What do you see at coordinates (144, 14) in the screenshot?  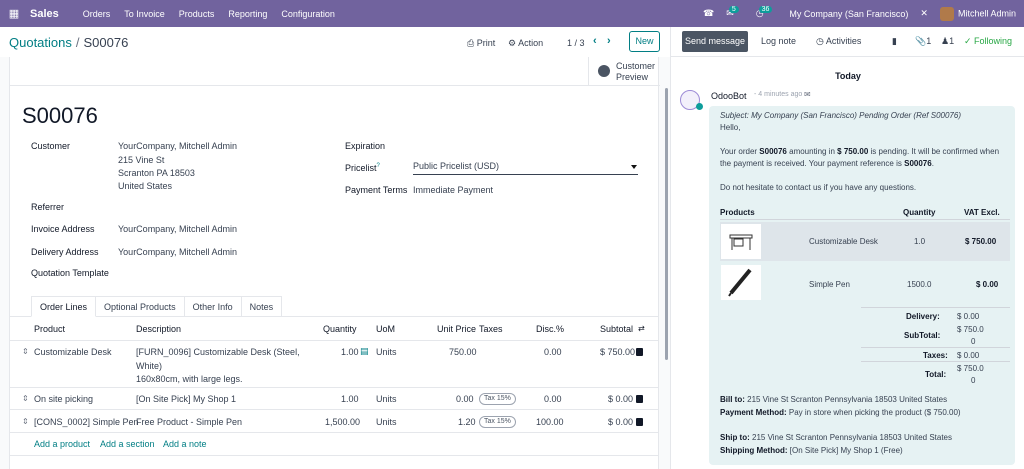 I see `menu-to-invoice: To Invoice` at bounding box center [144, 14].